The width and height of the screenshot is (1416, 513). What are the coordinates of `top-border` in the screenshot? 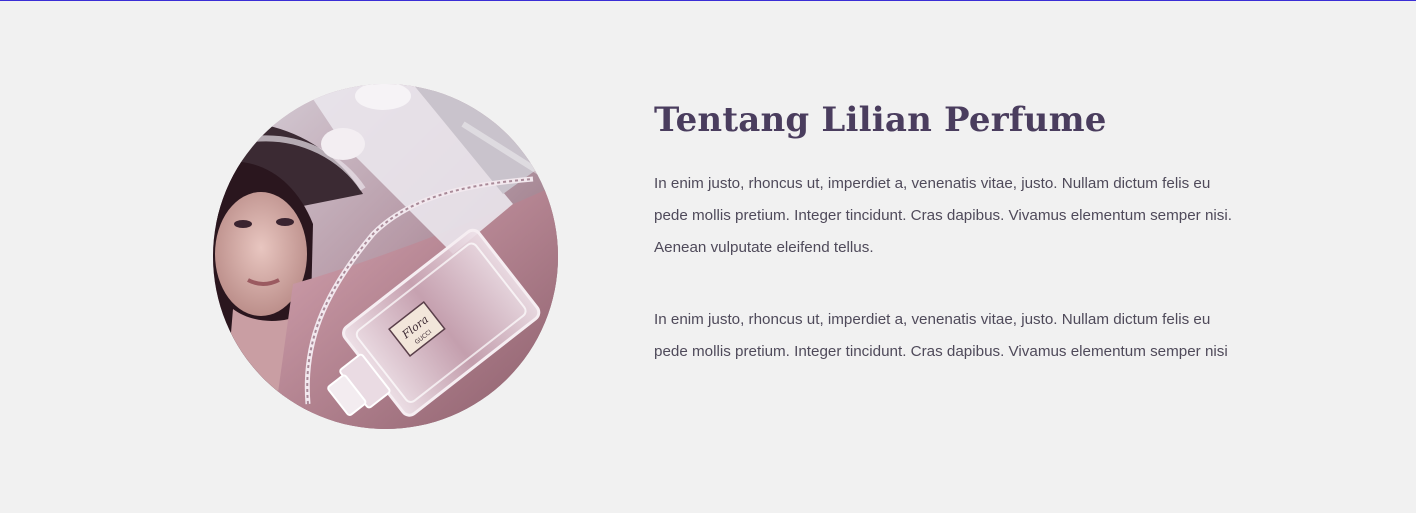 It's located at (708, 0).